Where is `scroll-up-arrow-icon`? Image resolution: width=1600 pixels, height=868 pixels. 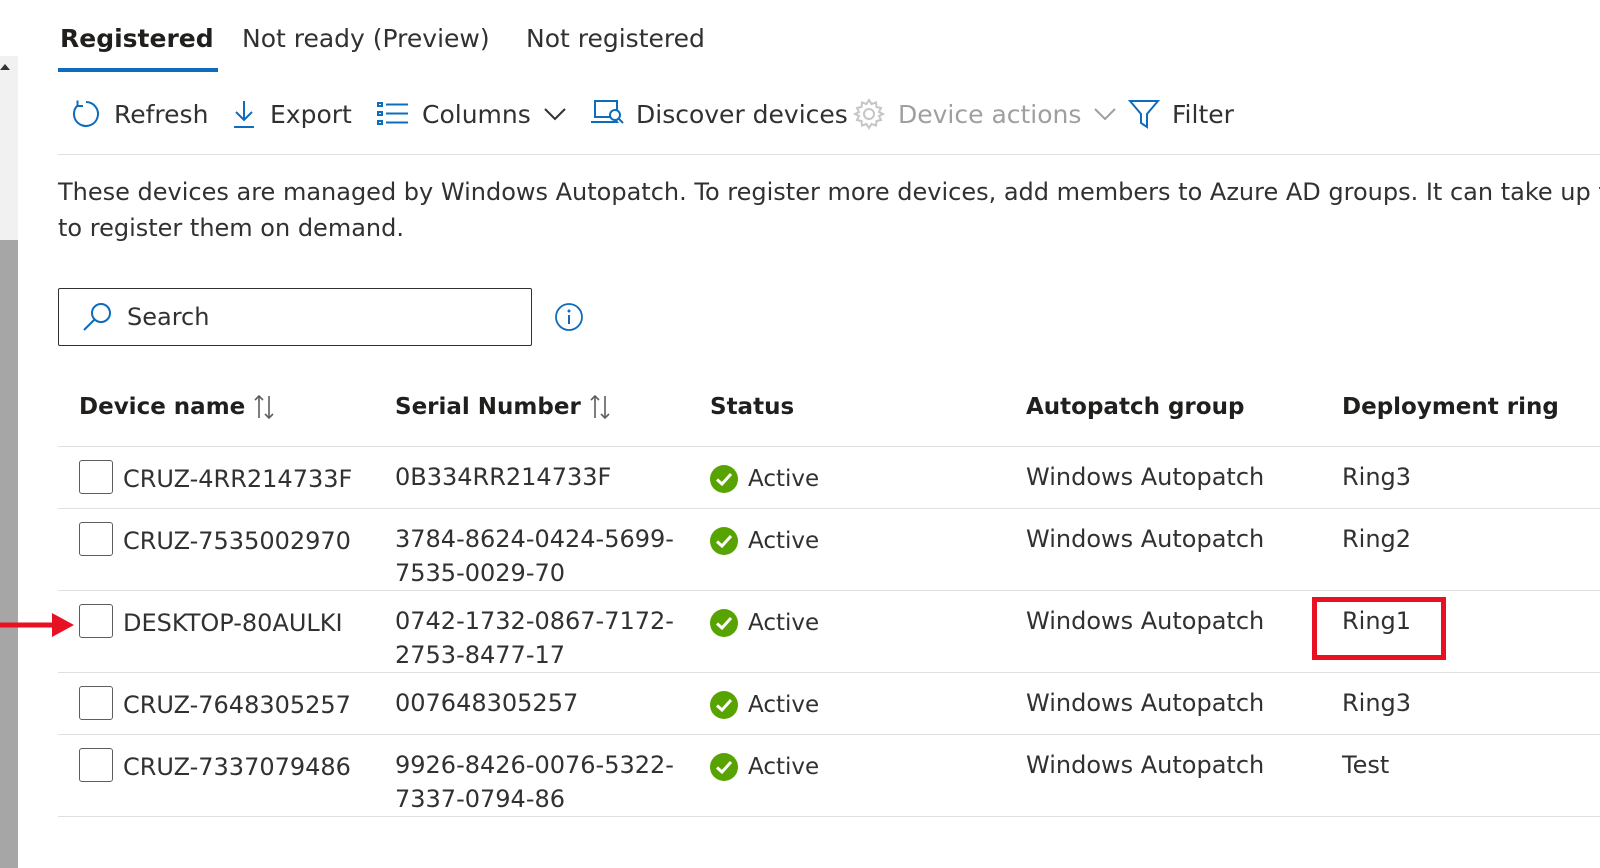 scroll-up-arrow-icon is located at coordinates (5, 67).